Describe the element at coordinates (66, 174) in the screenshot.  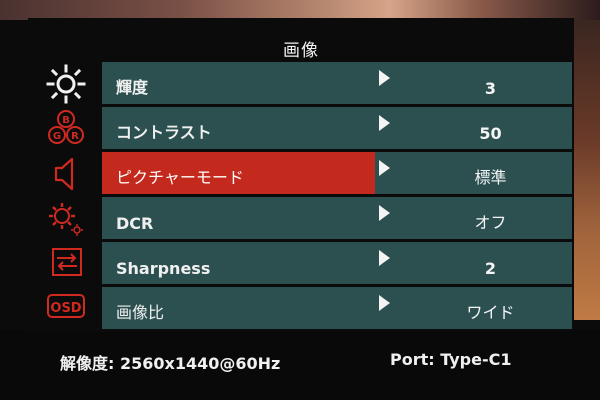
I see `speaker-icon` at that location.